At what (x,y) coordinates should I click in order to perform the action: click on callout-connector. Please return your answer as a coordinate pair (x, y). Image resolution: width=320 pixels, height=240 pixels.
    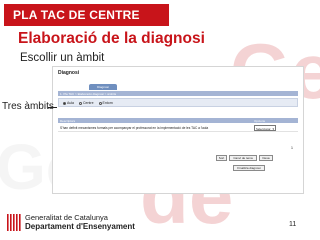
    Looking at the image, I should click on (52, 107).